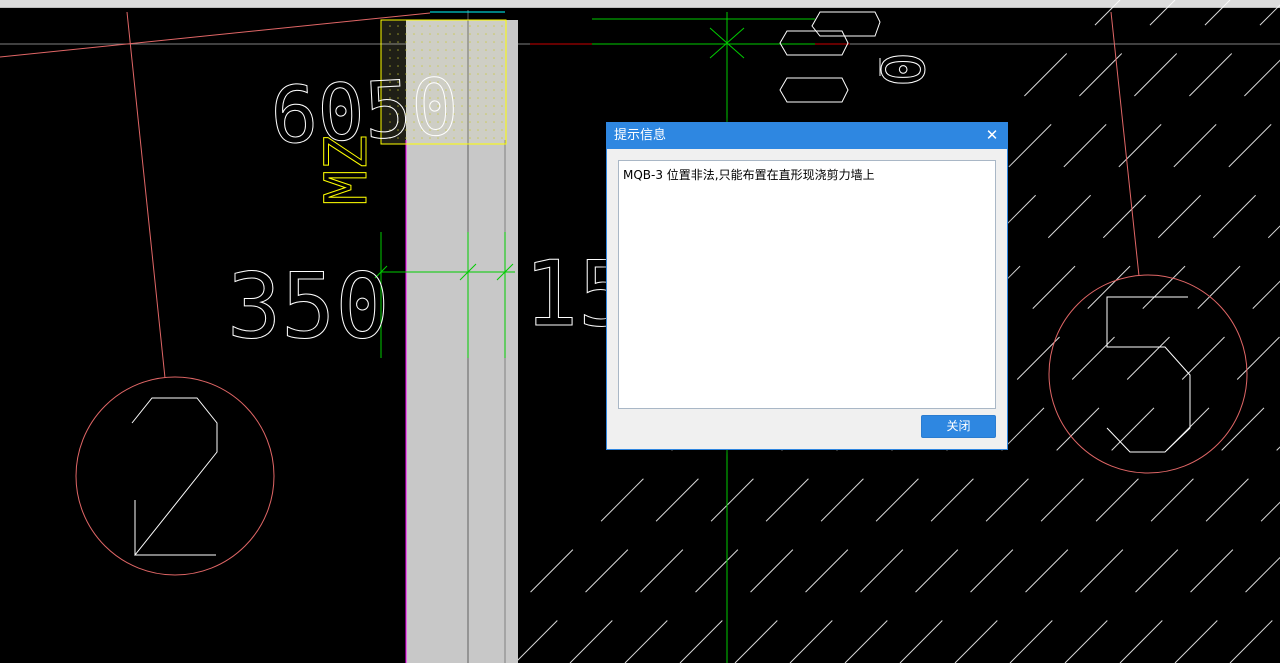 This screenshot has height=663, width=1280. I want to click on dialog-titlebar: 提示信息 ✕, so click(807, 136).